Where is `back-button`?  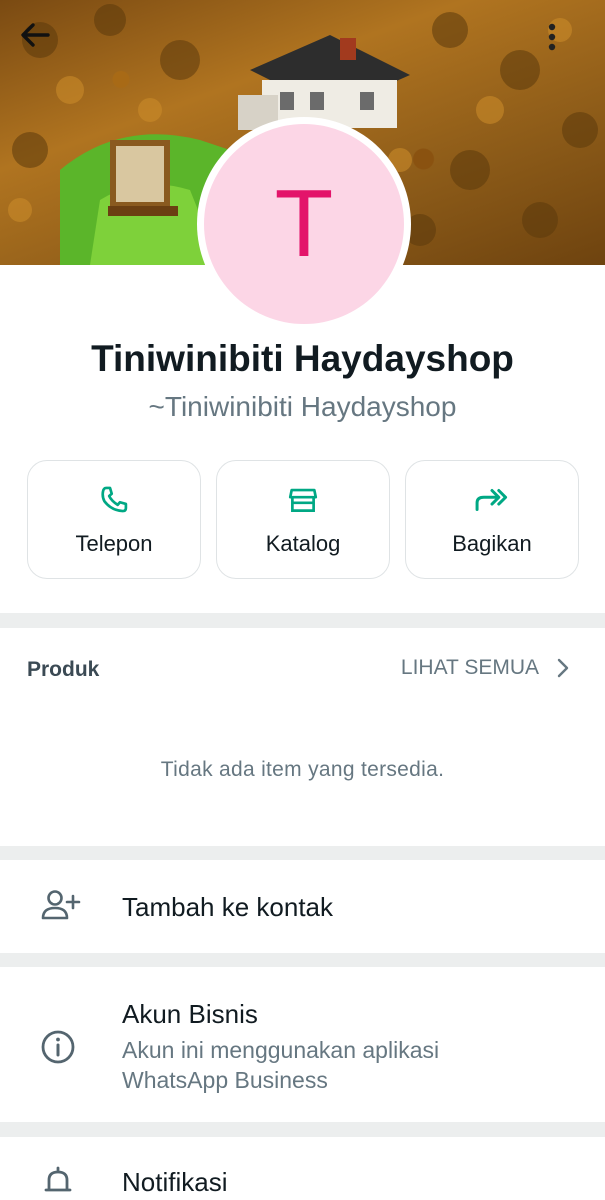
back-button is located at coordinates (40, 42).